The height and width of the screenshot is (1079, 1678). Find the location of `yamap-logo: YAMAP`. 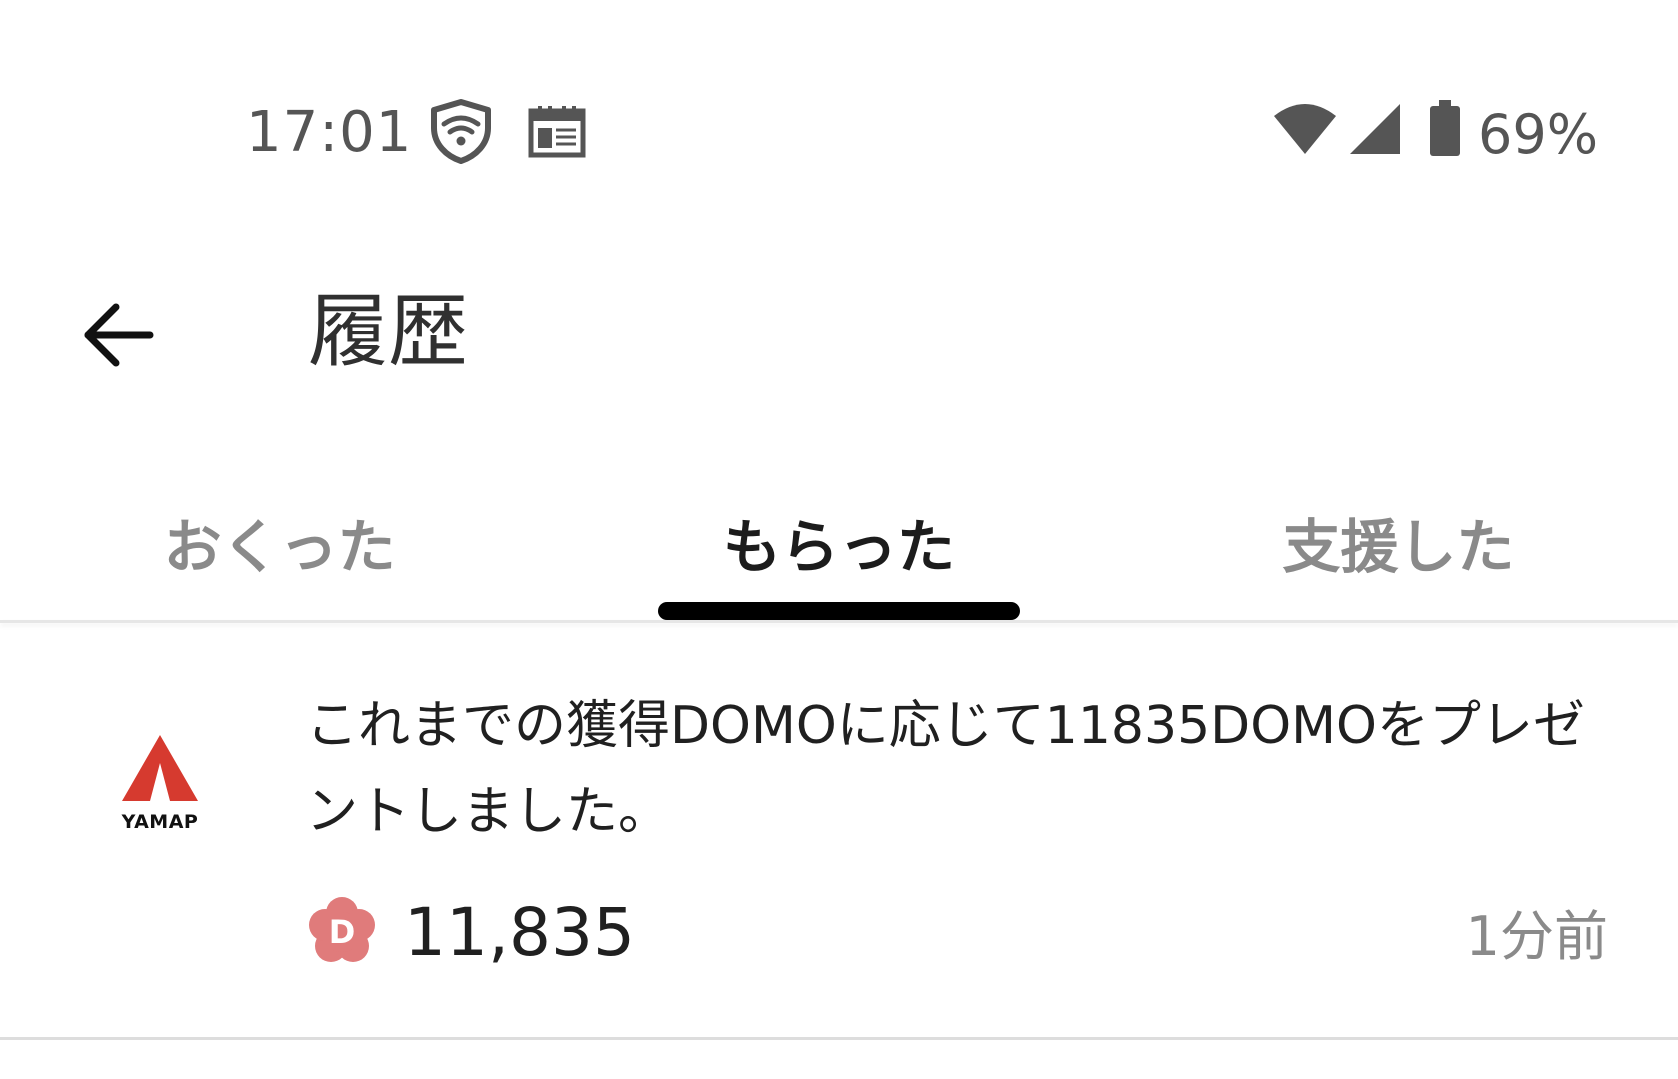

yamap-logo: YAMAP is located at coordinates (160, 788).